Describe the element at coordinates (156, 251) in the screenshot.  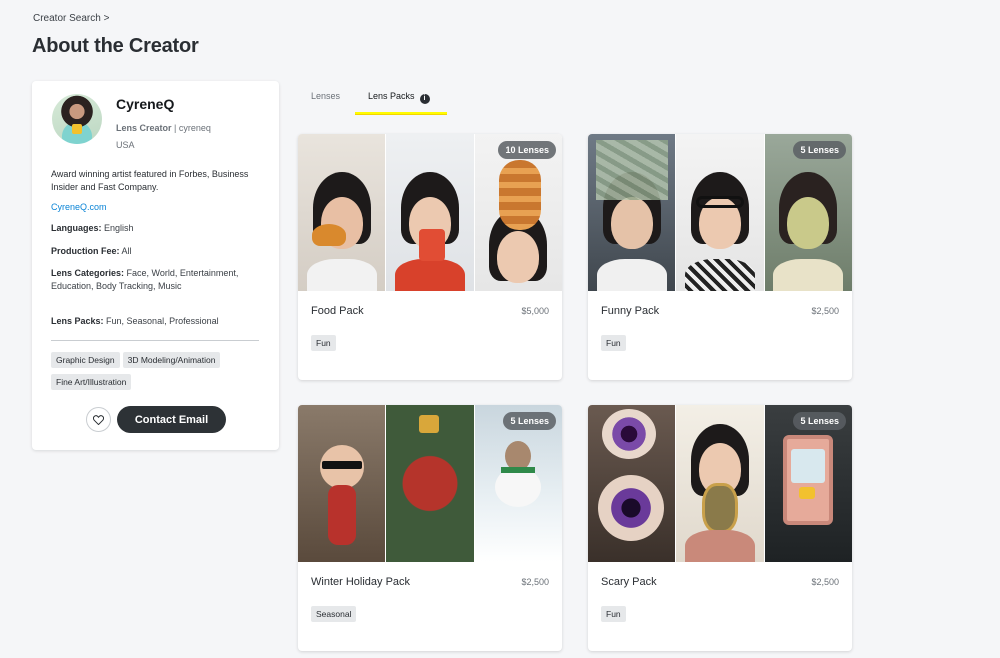
I see `production-fee-info: Production Fee: All` at that location.